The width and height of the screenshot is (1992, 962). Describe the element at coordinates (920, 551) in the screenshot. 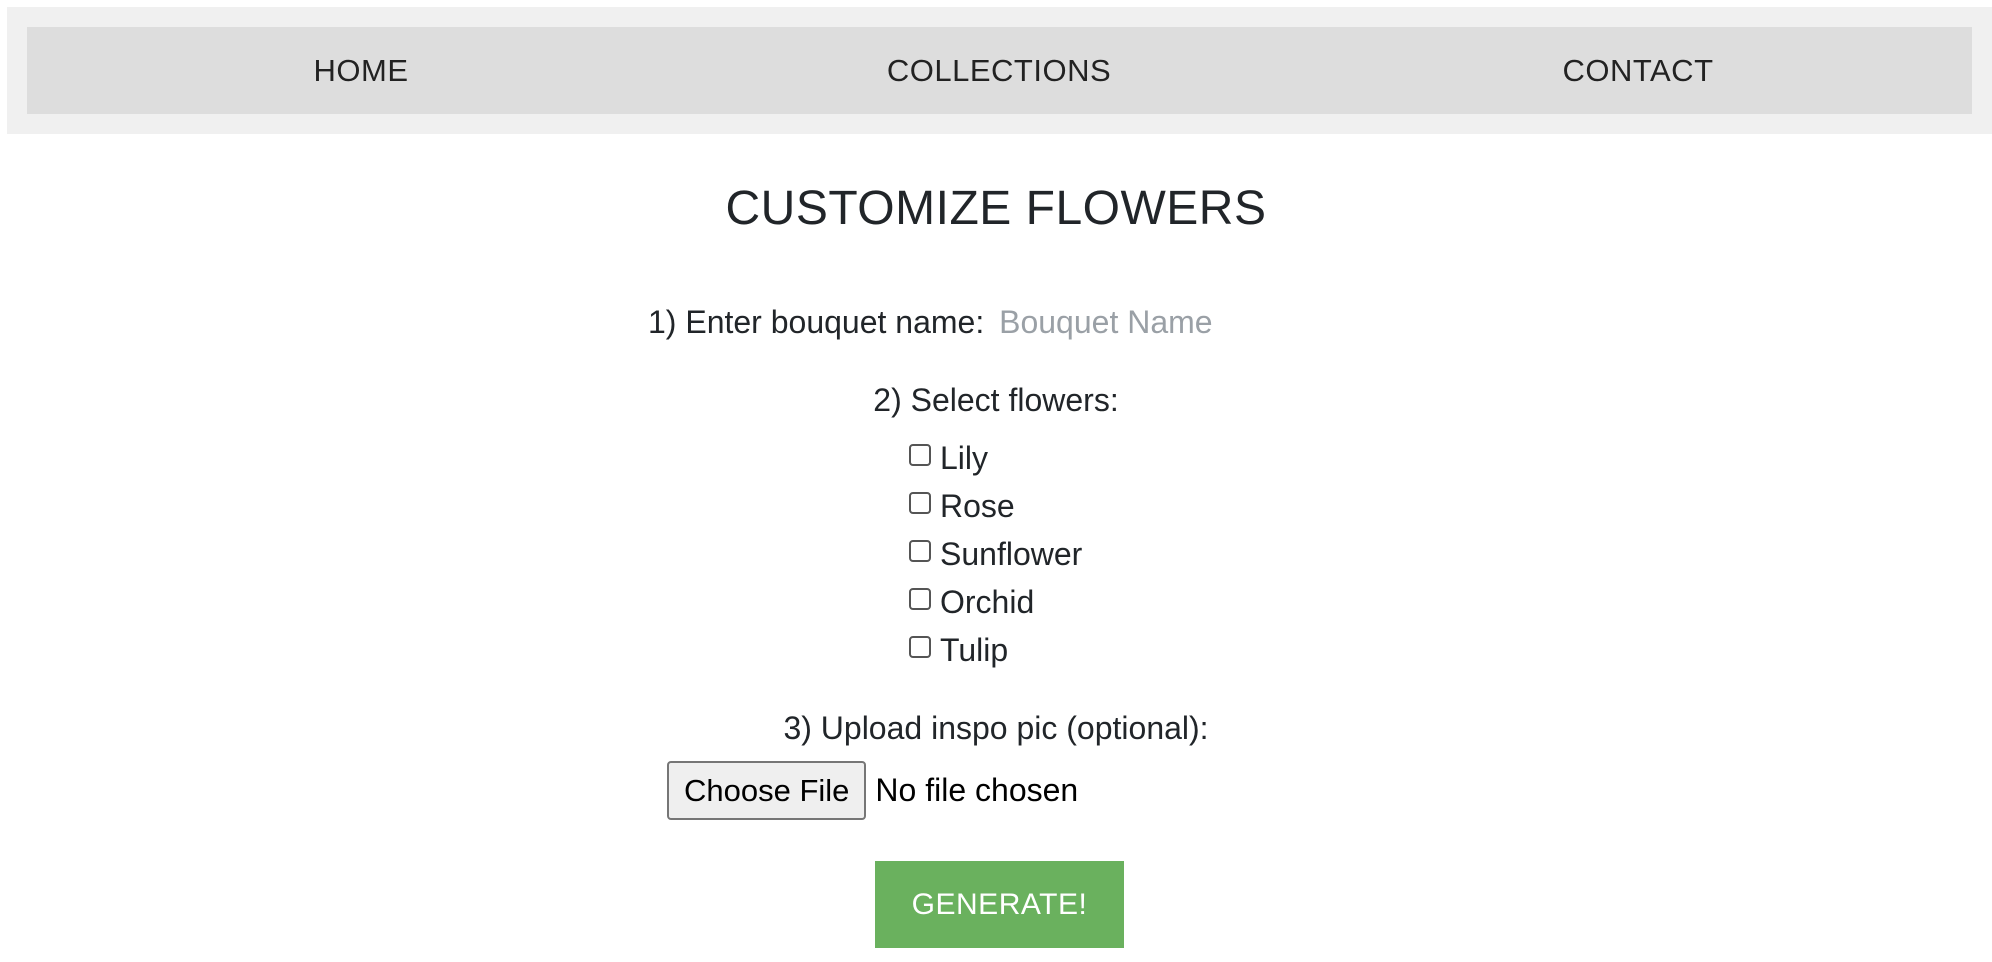

I see `sunflower-checkbox` at that location.